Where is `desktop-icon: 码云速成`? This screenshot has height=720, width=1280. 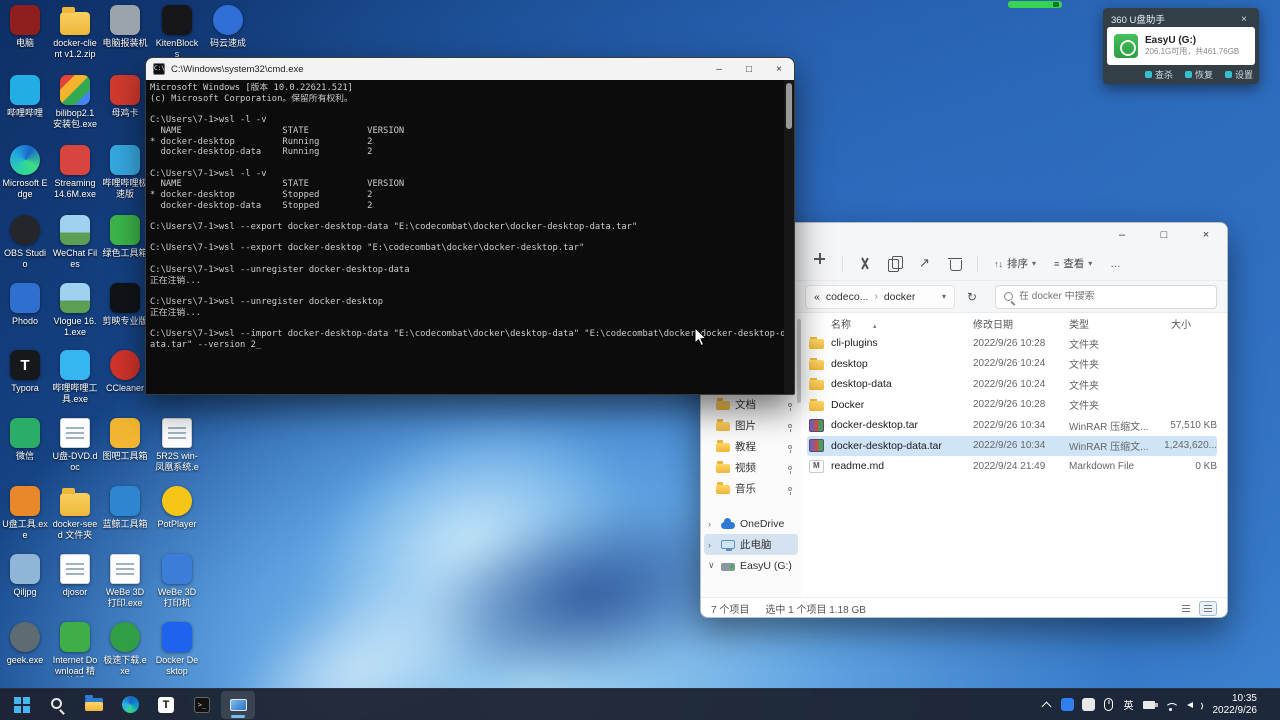
desktop-icon: 码云速成 is located at coordinates (228, 27).